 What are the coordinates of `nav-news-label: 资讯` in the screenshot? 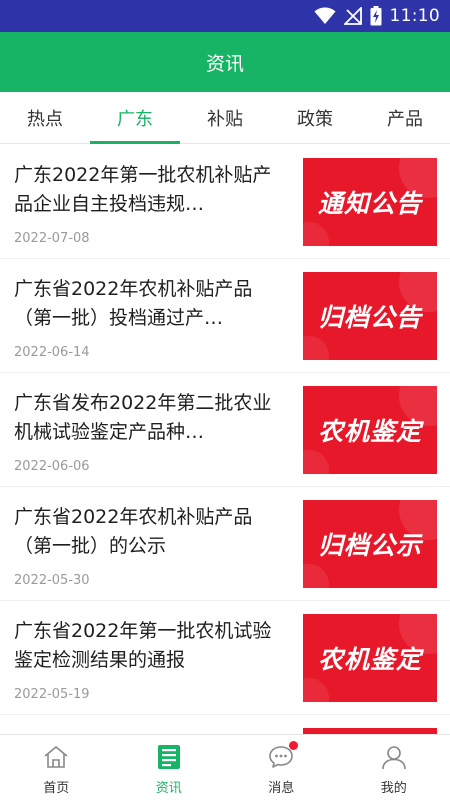 It's located at (168, 788).